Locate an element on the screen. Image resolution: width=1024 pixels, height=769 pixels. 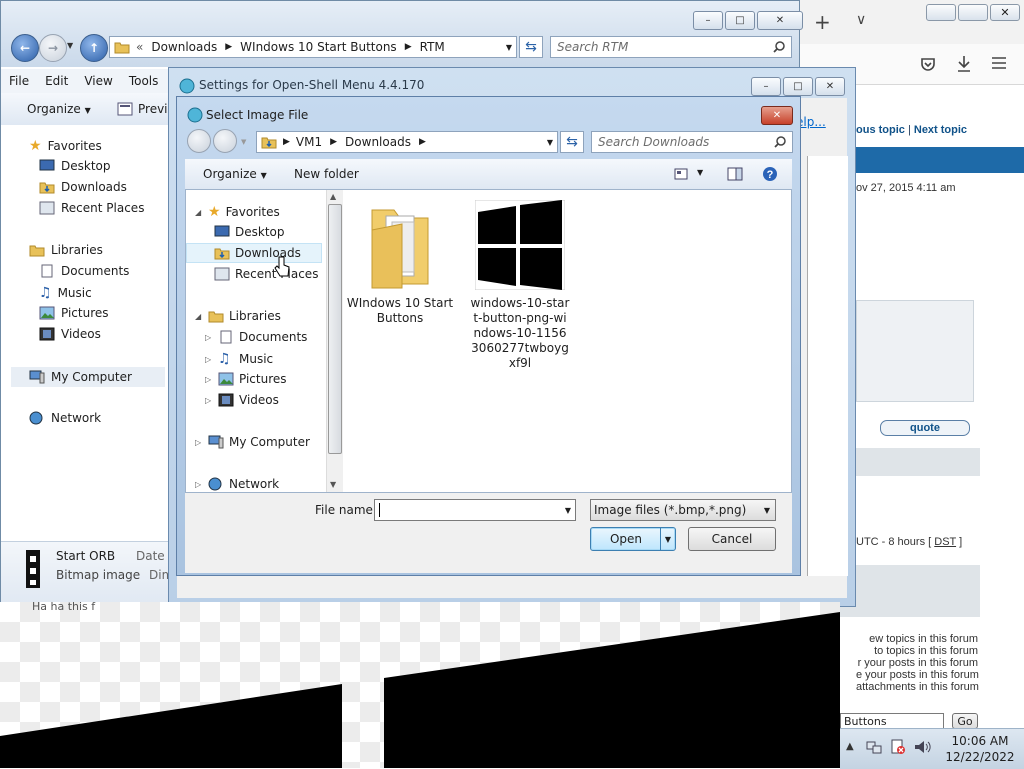
scroll-down-arrow-icon: ▼ is located at coordinates (333, 484).